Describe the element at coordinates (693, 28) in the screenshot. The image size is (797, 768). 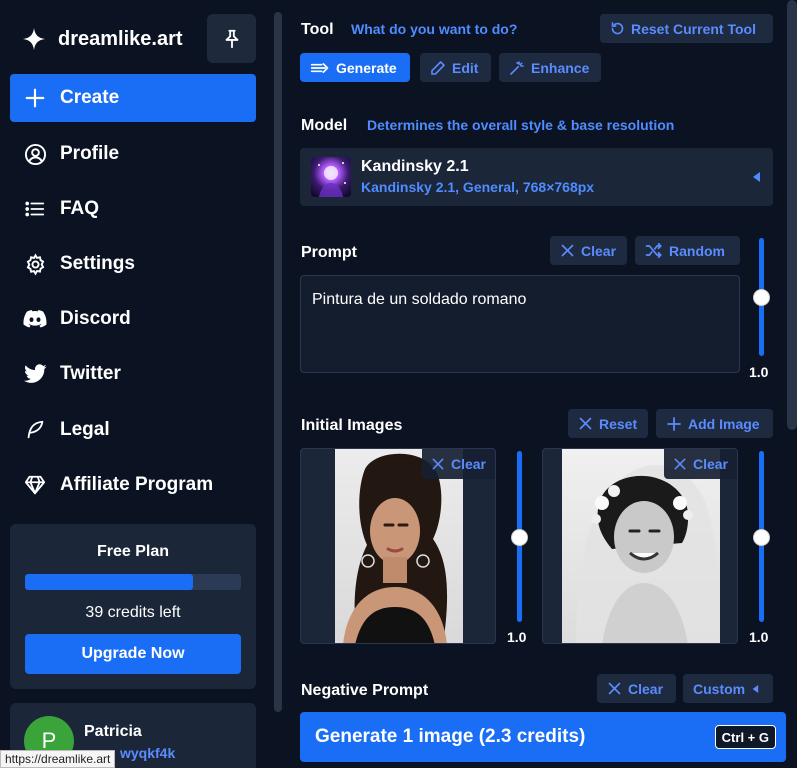
I see `reset-current-tool-label: Reset Current Tool` at that location.